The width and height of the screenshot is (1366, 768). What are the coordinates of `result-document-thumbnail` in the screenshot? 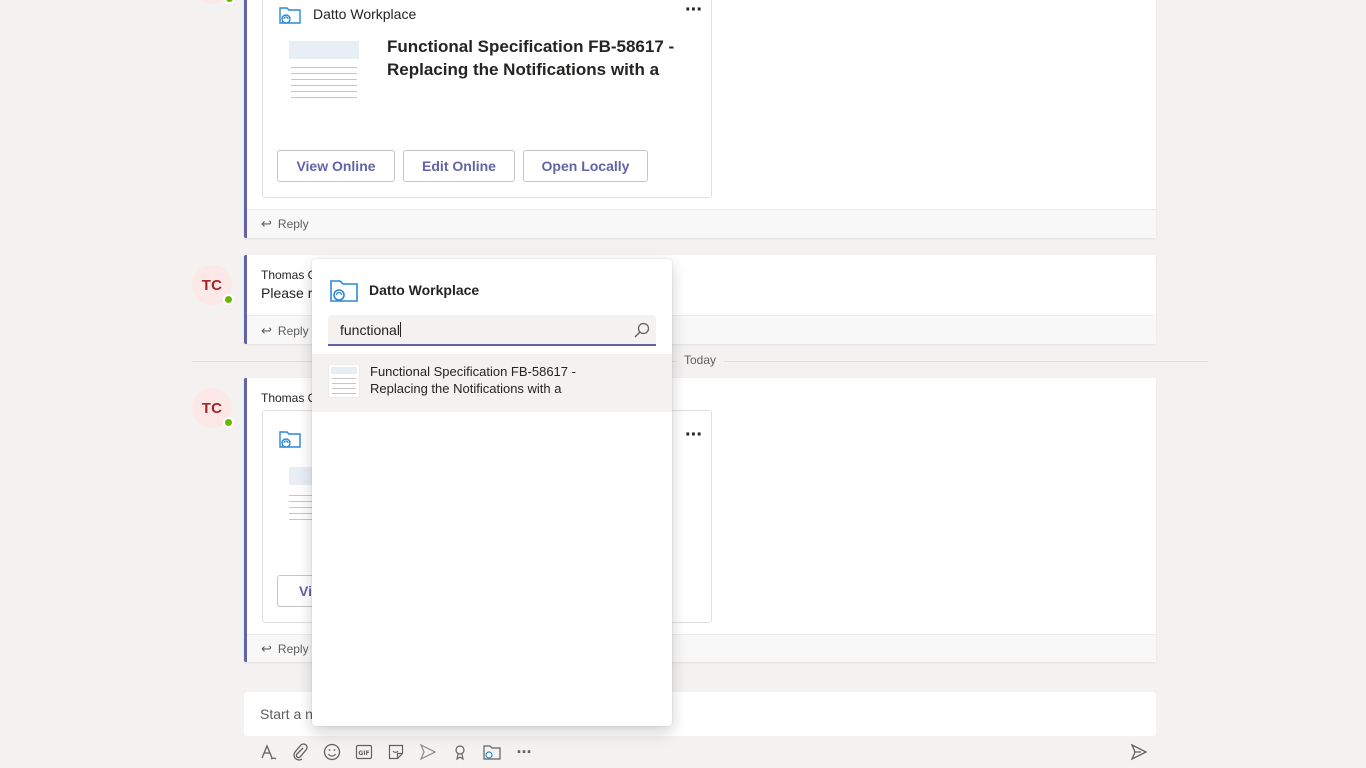 It's located at (344, 381).